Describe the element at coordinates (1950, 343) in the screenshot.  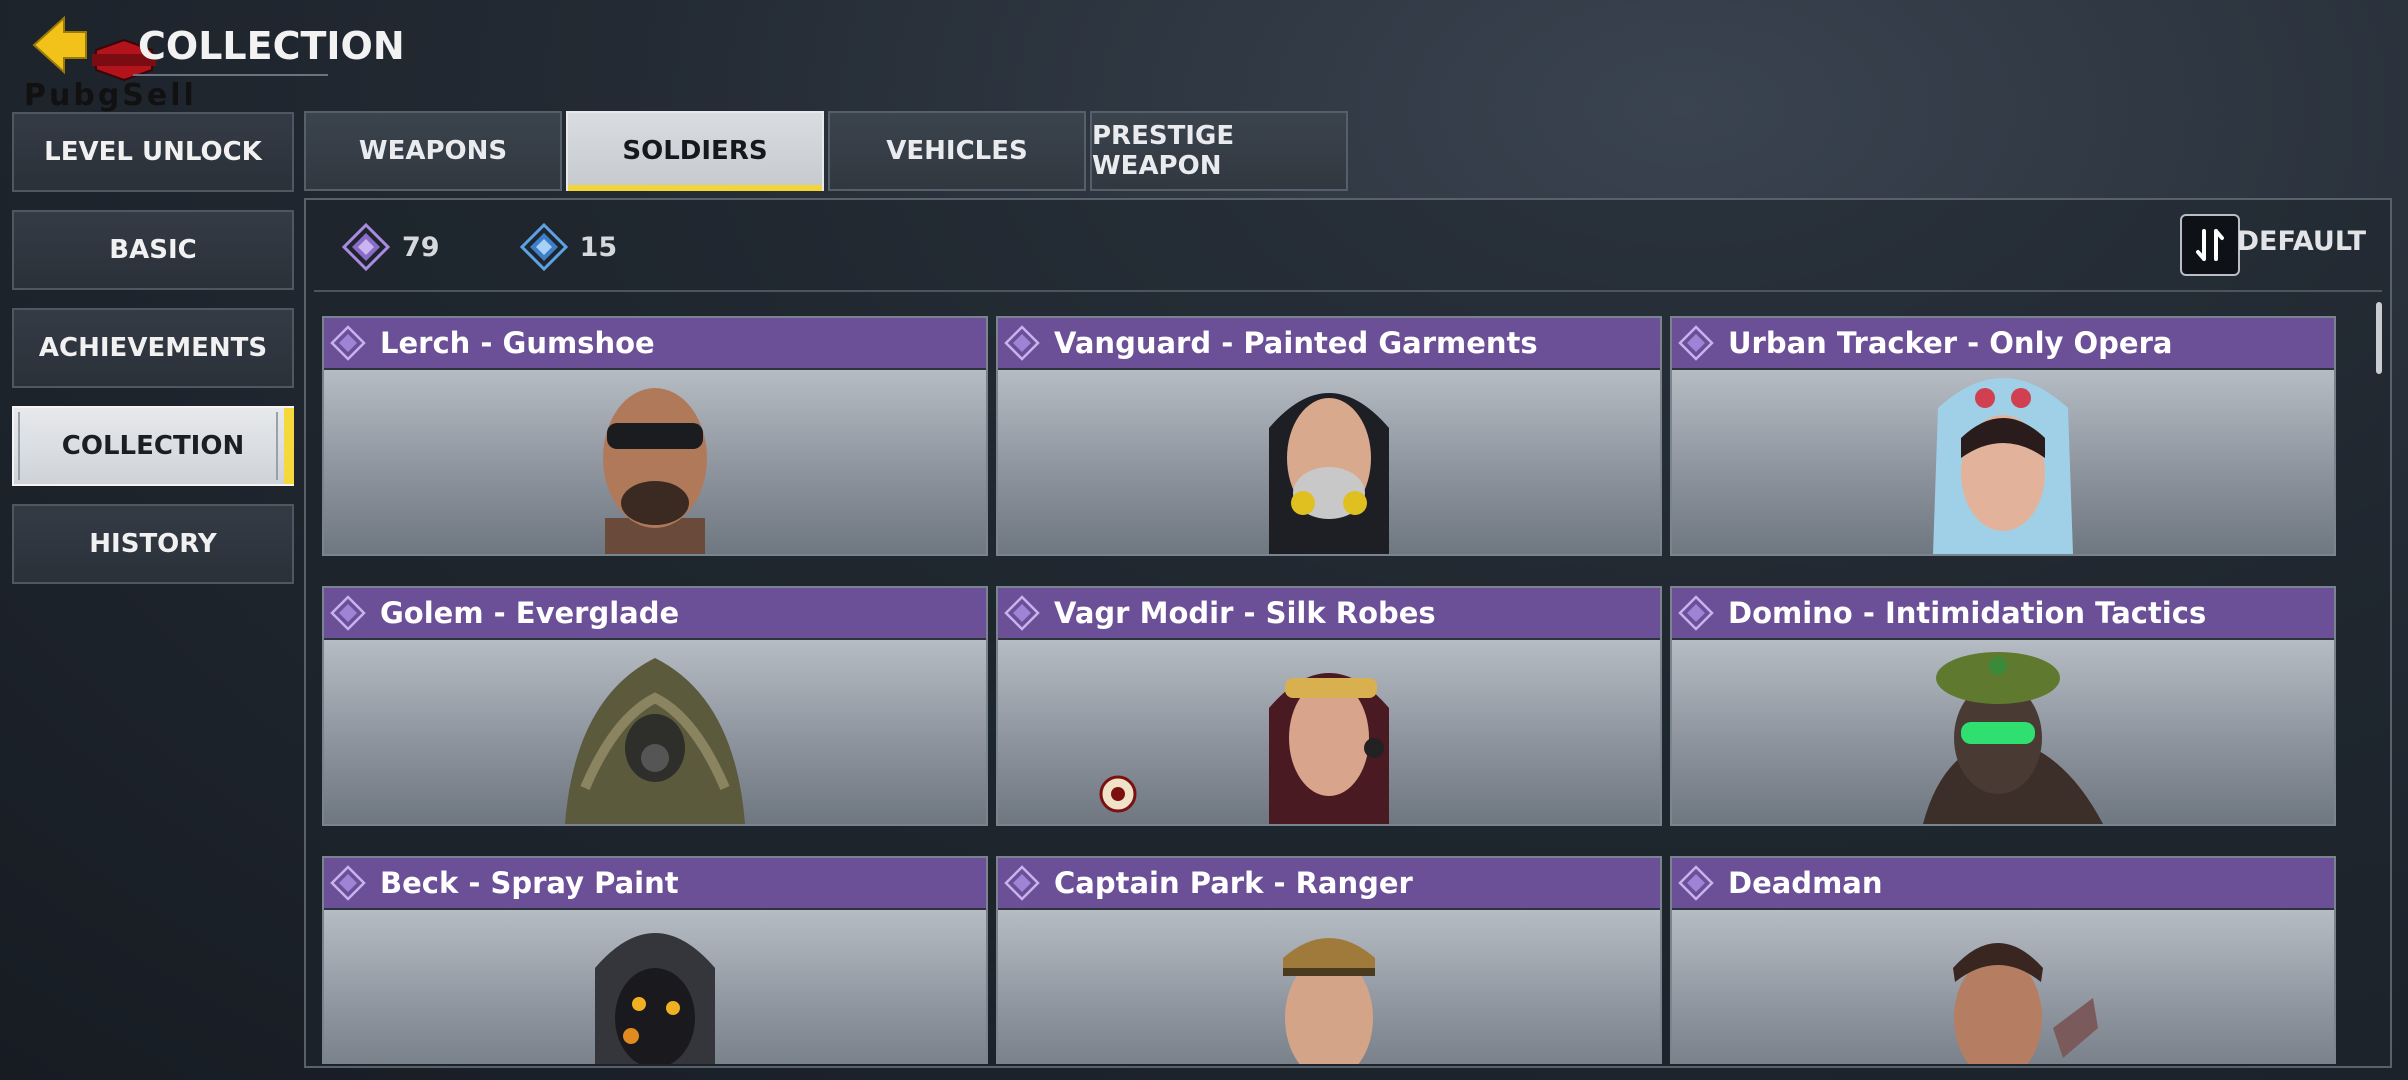
I see `card-name: Urban Tracker - Only Opera` at that location.